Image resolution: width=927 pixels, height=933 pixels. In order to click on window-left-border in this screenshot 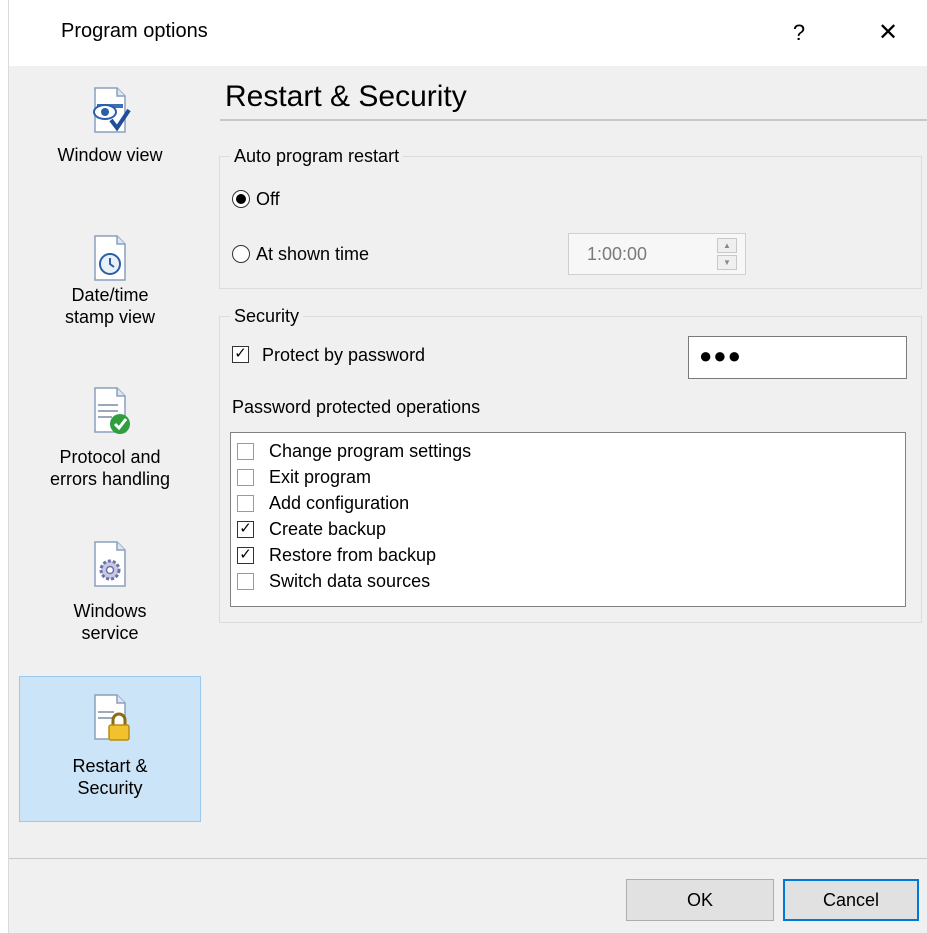, I will do `click(4, 466)`.